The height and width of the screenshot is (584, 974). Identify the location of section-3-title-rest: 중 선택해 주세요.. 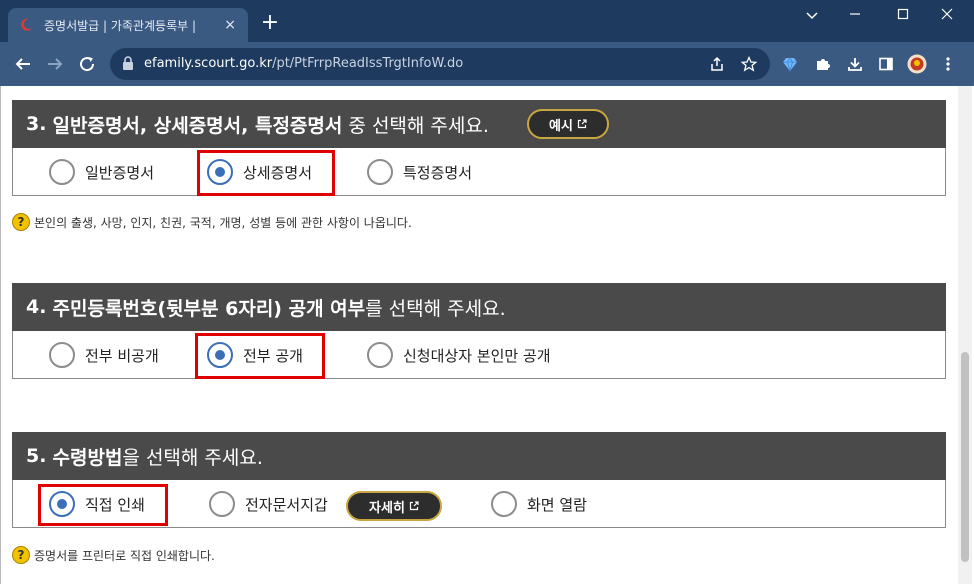
(418, 125).